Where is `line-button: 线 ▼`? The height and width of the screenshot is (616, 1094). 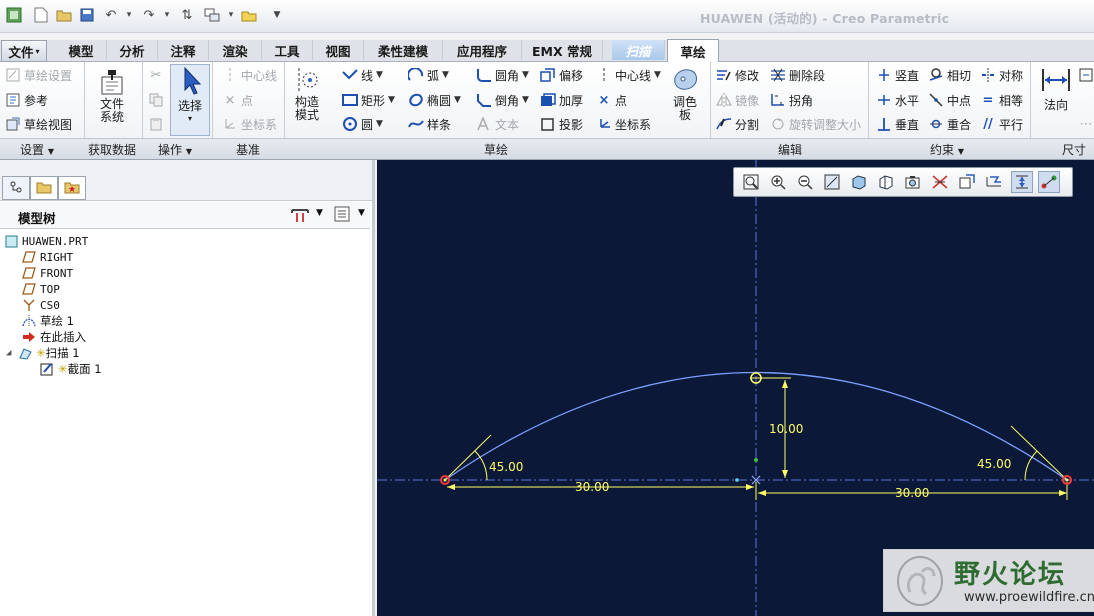
line-button: 线 ▼ is located at coordinates (362, 75).